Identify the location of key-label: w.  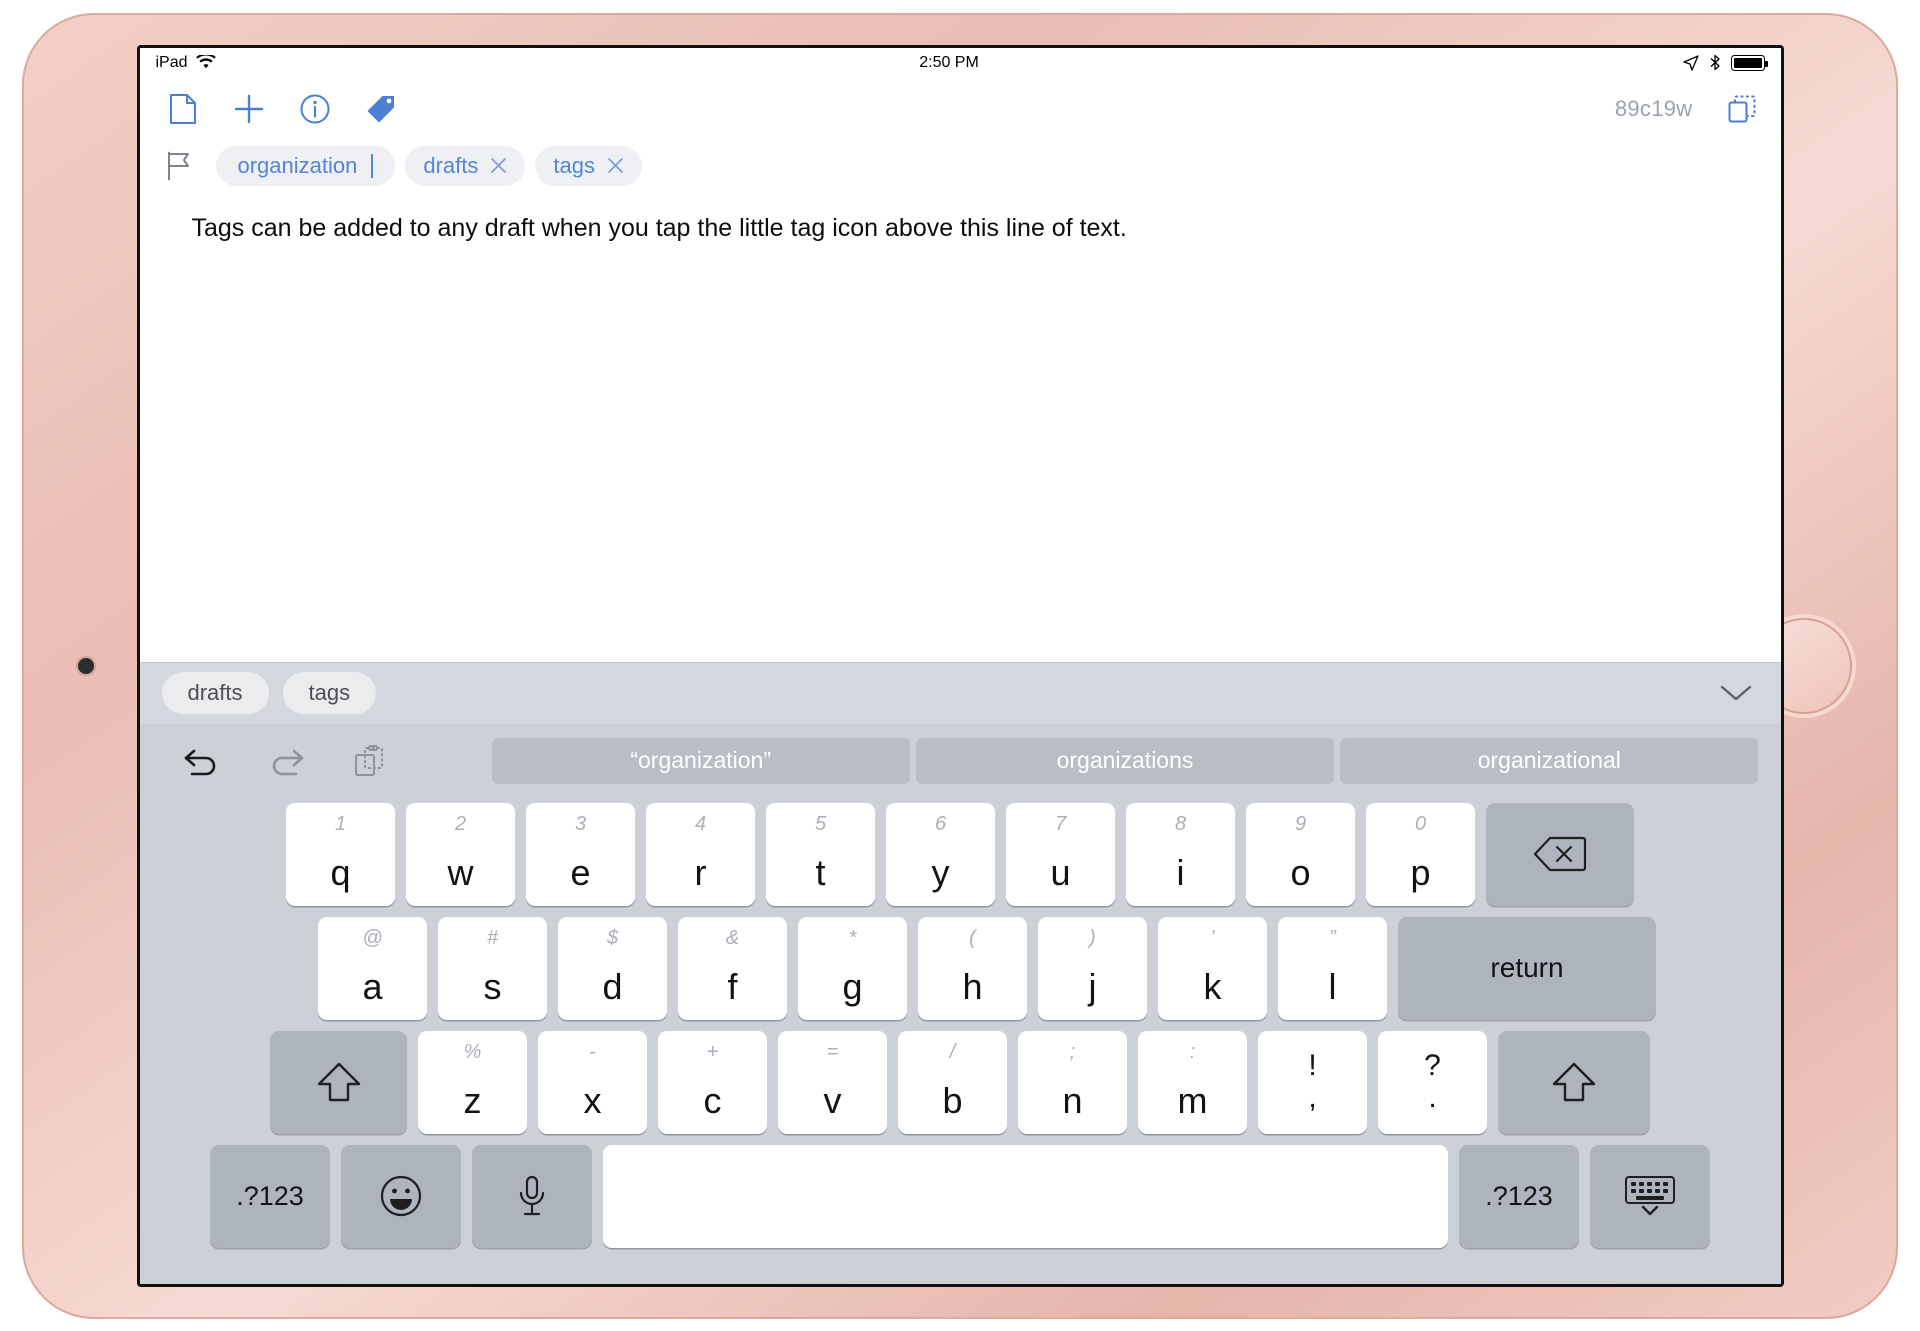
(460, 872).